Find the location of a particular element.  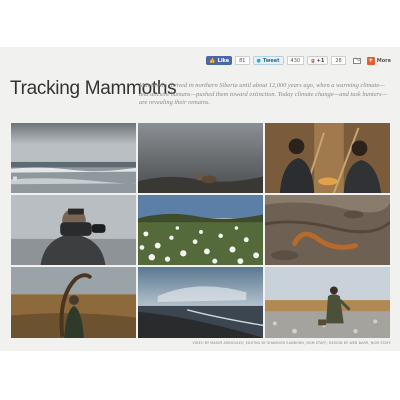

photo-tile-mist is located at coordinates (200, 158).